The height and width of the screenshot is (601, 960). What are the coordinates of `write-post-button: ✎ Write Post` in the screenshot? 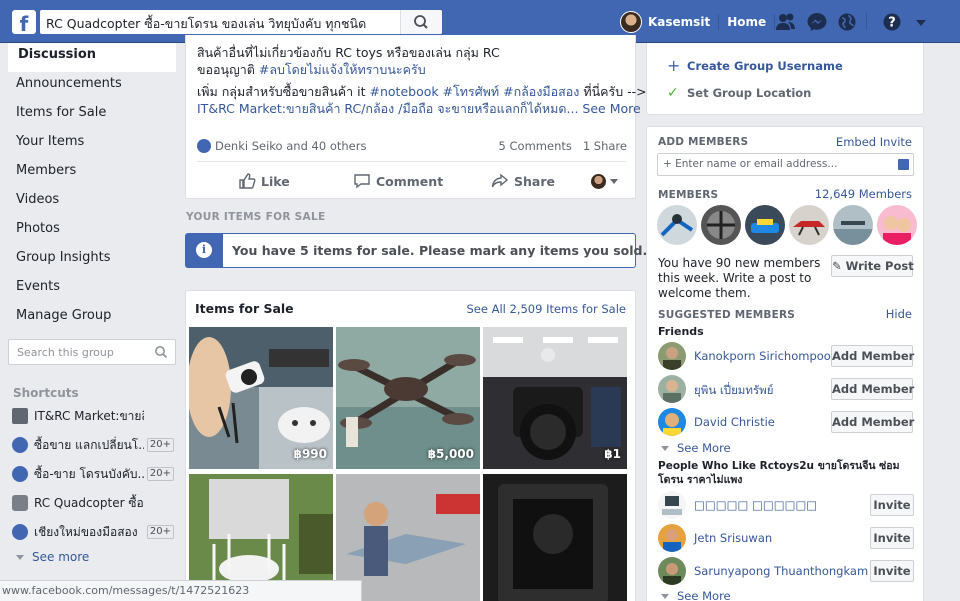 It's located at (872, 266).